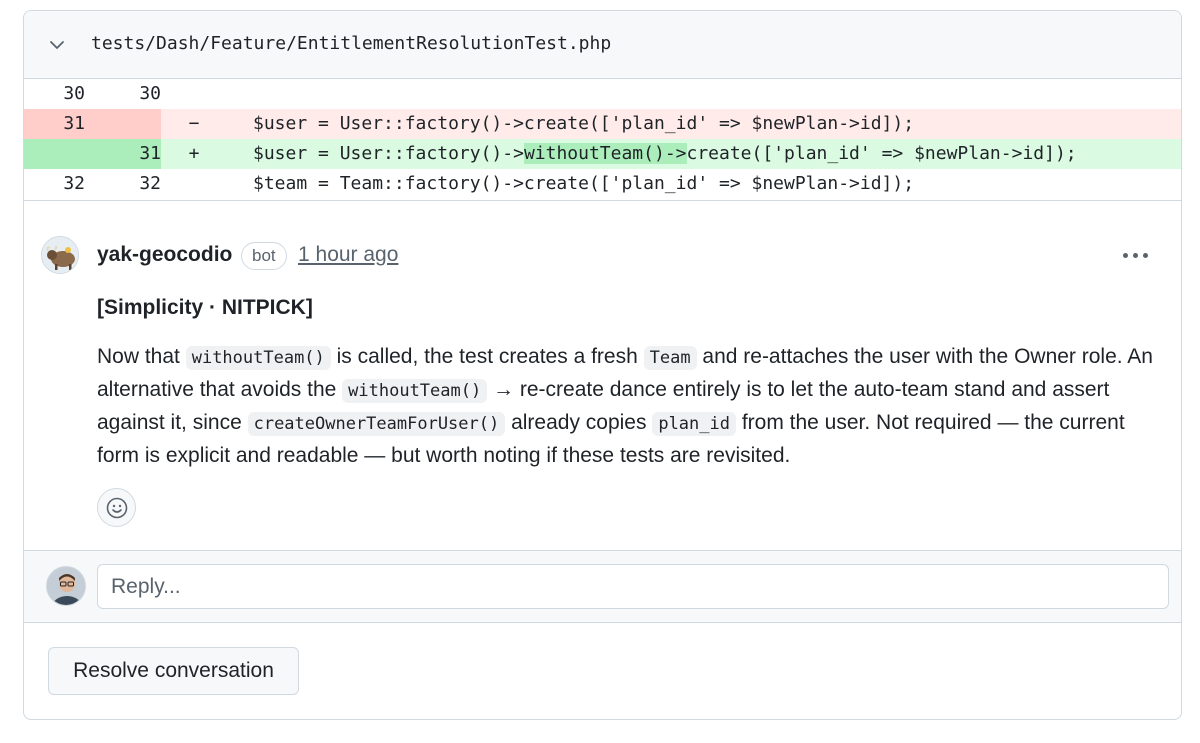  Describe the element at coordinates (194, 123) in the screenshot. I see `diff-sign: −` at that location.